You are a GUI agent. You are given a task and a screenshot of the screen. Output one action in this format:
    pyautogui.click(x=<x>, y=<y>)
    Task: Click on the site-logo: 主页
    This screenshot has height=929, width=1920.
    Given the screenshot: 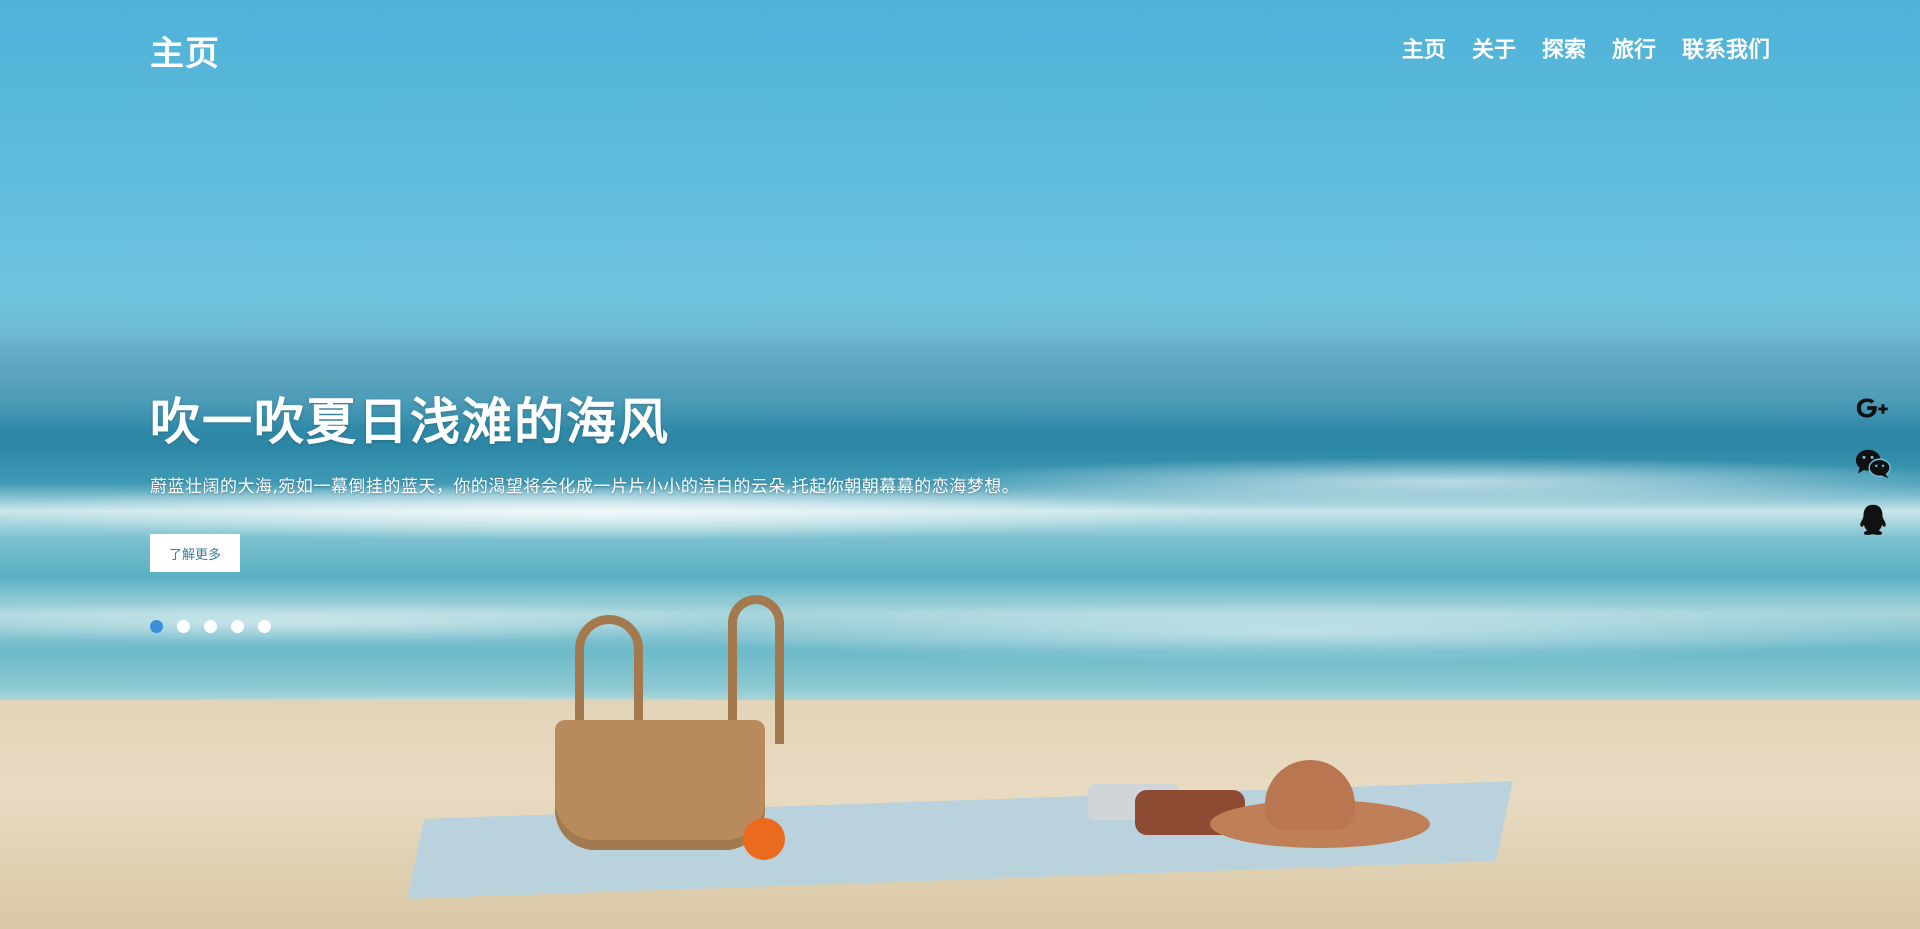 What is the action you would take?
    pyautogui.click(x=185, y=50)
    